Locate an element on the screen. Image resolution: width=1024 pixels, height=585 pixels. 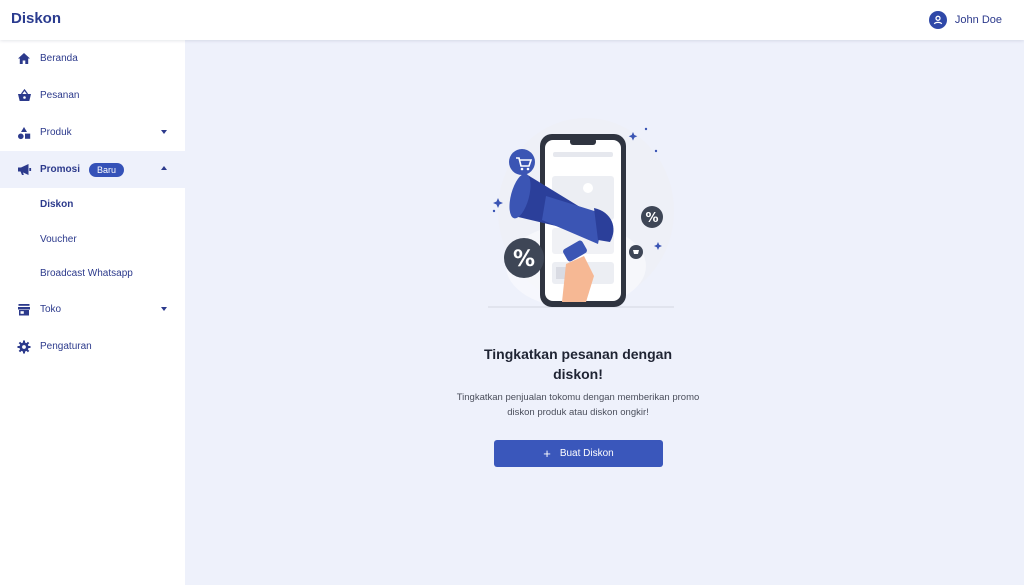
user-circle-icon is located at coordinates (937, 20).